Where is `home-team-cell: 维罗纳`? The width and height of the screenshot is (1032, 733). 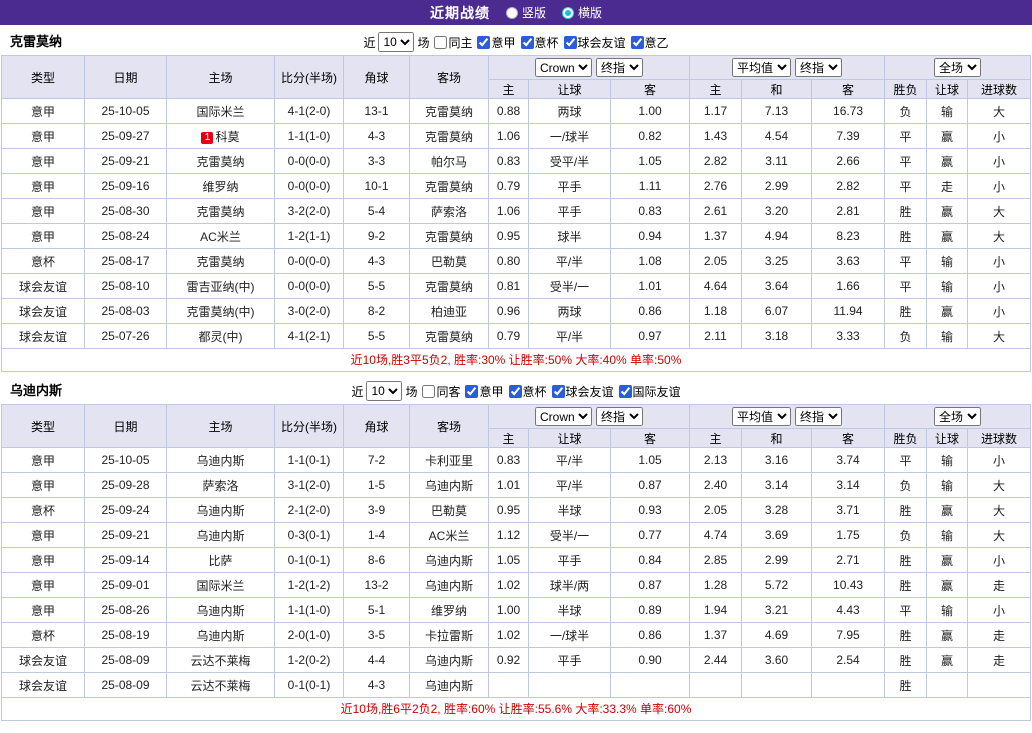 home-team-cell: 维罗纳 is located at coordinates (220, 186).